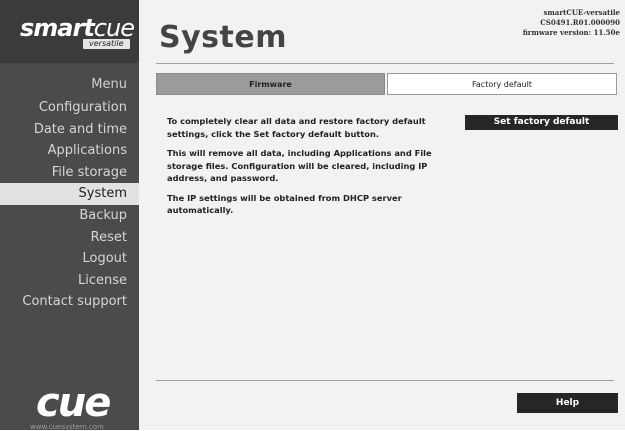 This screenshot has height=431, width=625. What do you see at coordinates (69, 302) in the screenshot?
I see `sidebar-item-contact-support: Contact support` at bounding box center [69, 302].